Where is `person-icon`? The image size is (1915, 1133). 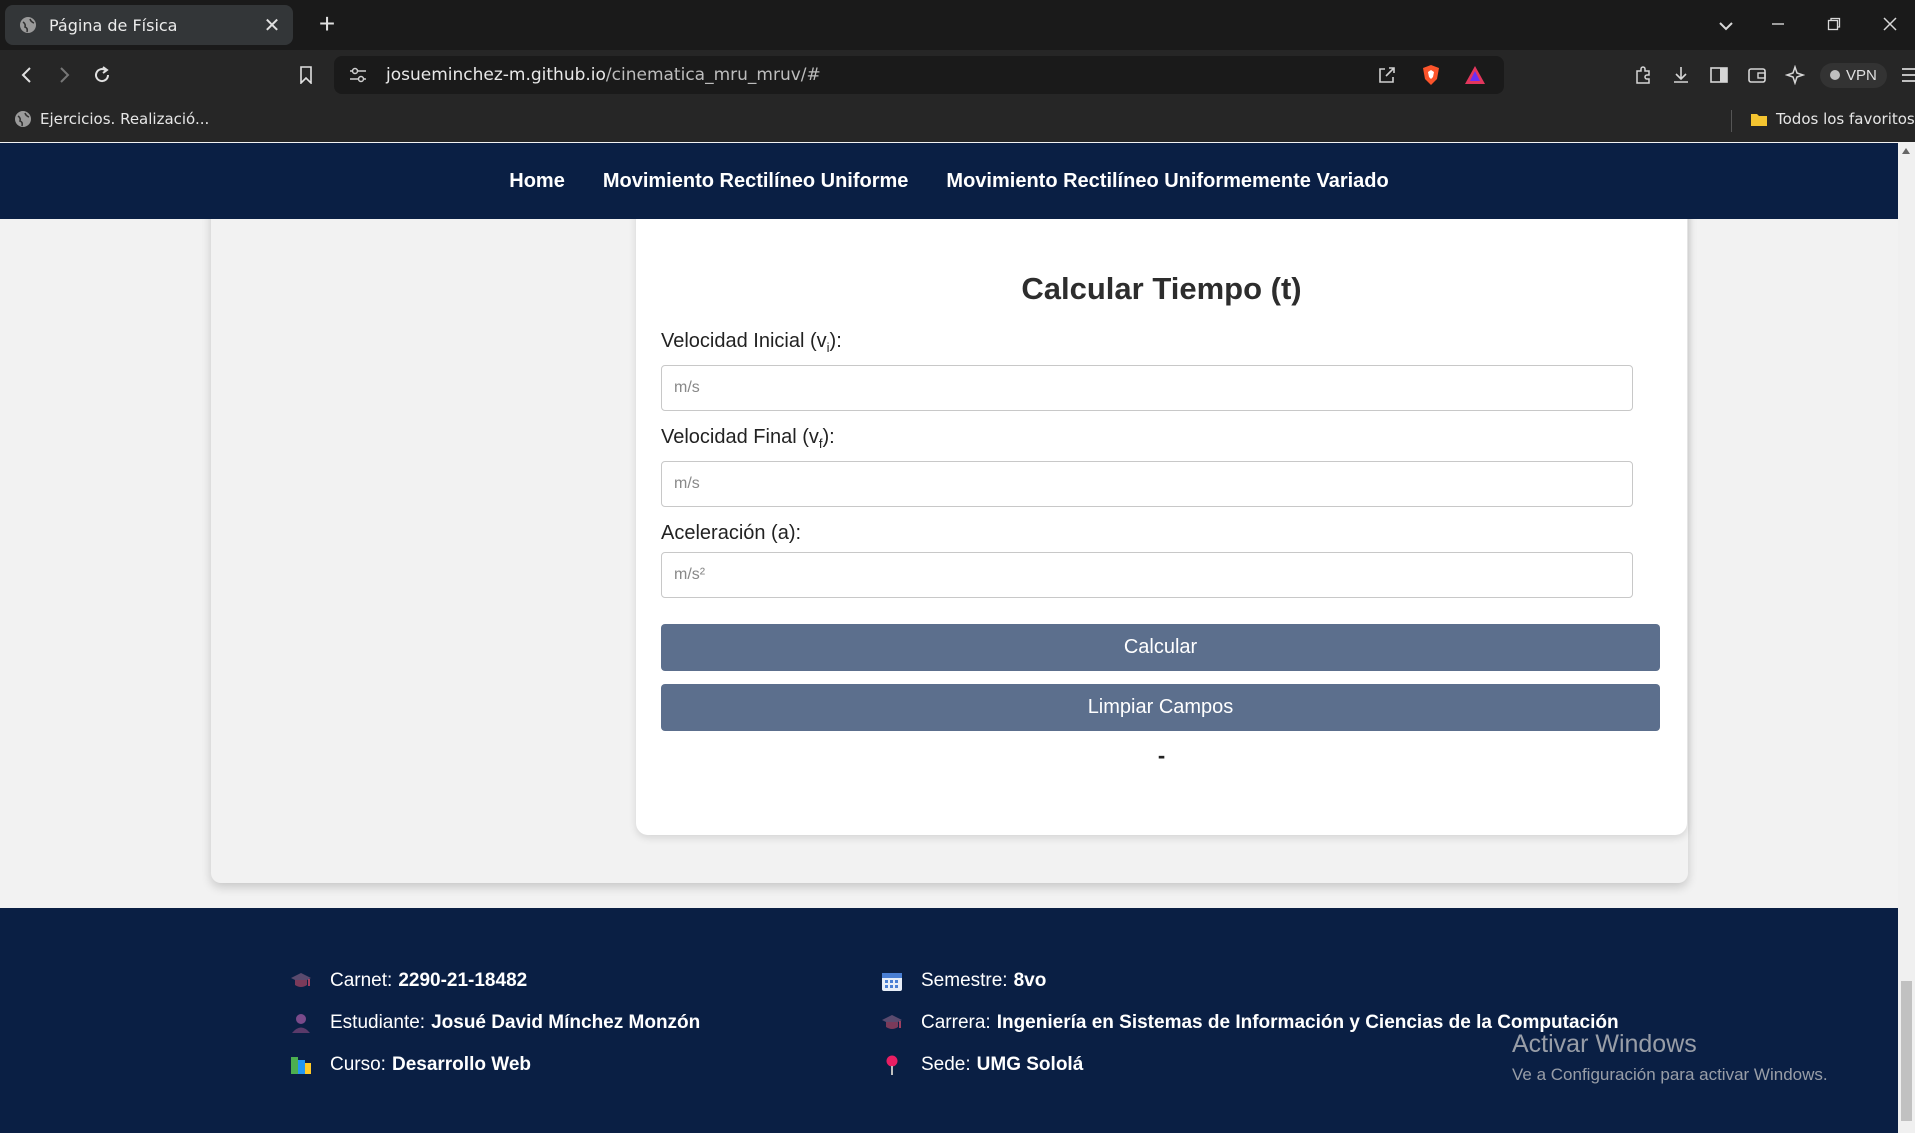 person-icon is located at coordinates (301, 1023).